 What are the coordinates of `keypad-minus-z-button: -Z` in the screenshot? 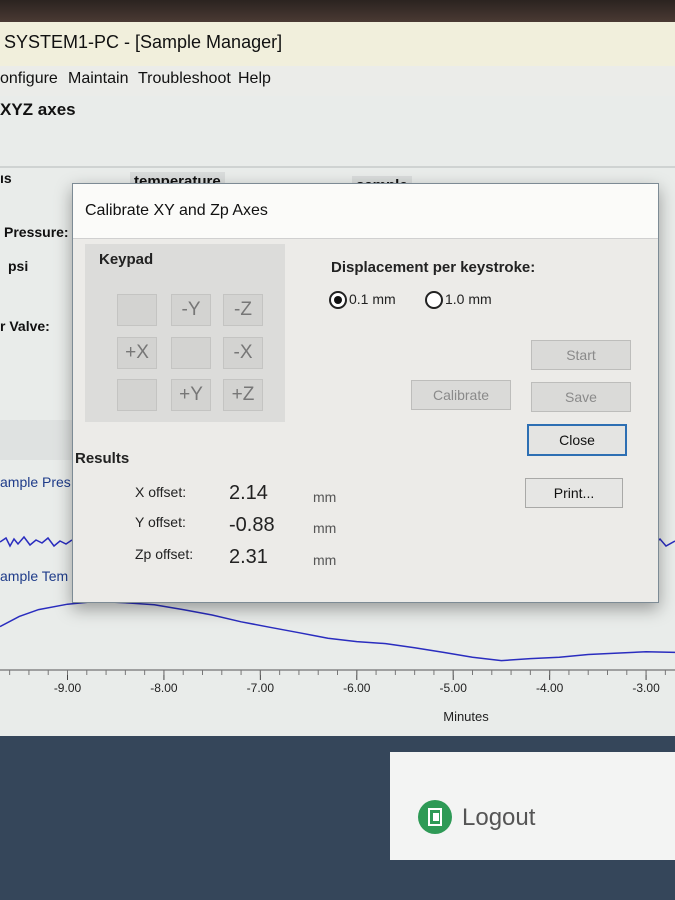 It's located at (243, 310).